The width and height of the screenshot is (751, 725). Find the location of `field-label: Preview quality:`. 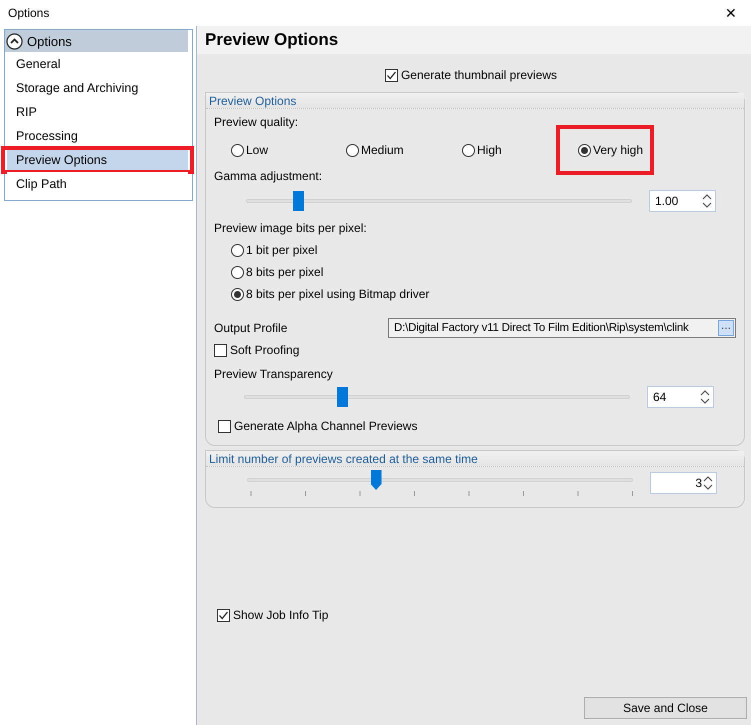

field-label: Preview quality: is located at coordinates (257, 122).